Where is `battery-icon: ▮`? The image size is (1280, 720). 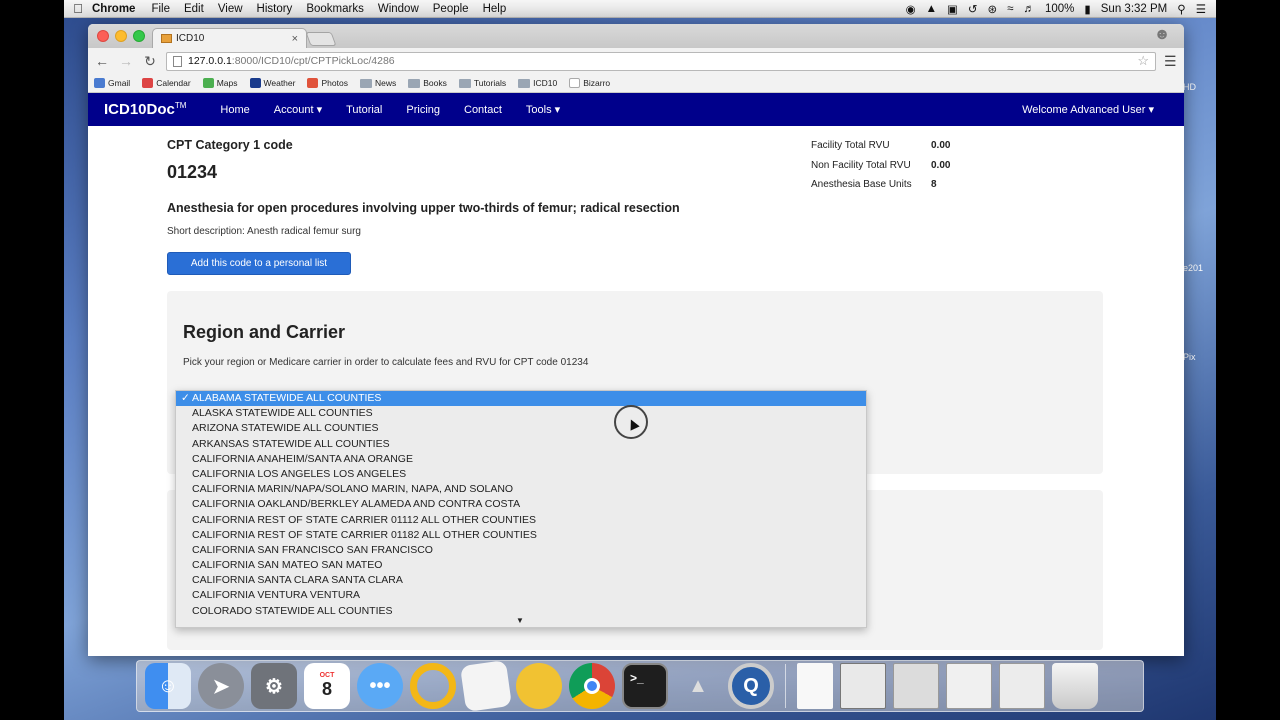 battery-icon: ▮ is located at coordinates (1087, 9).